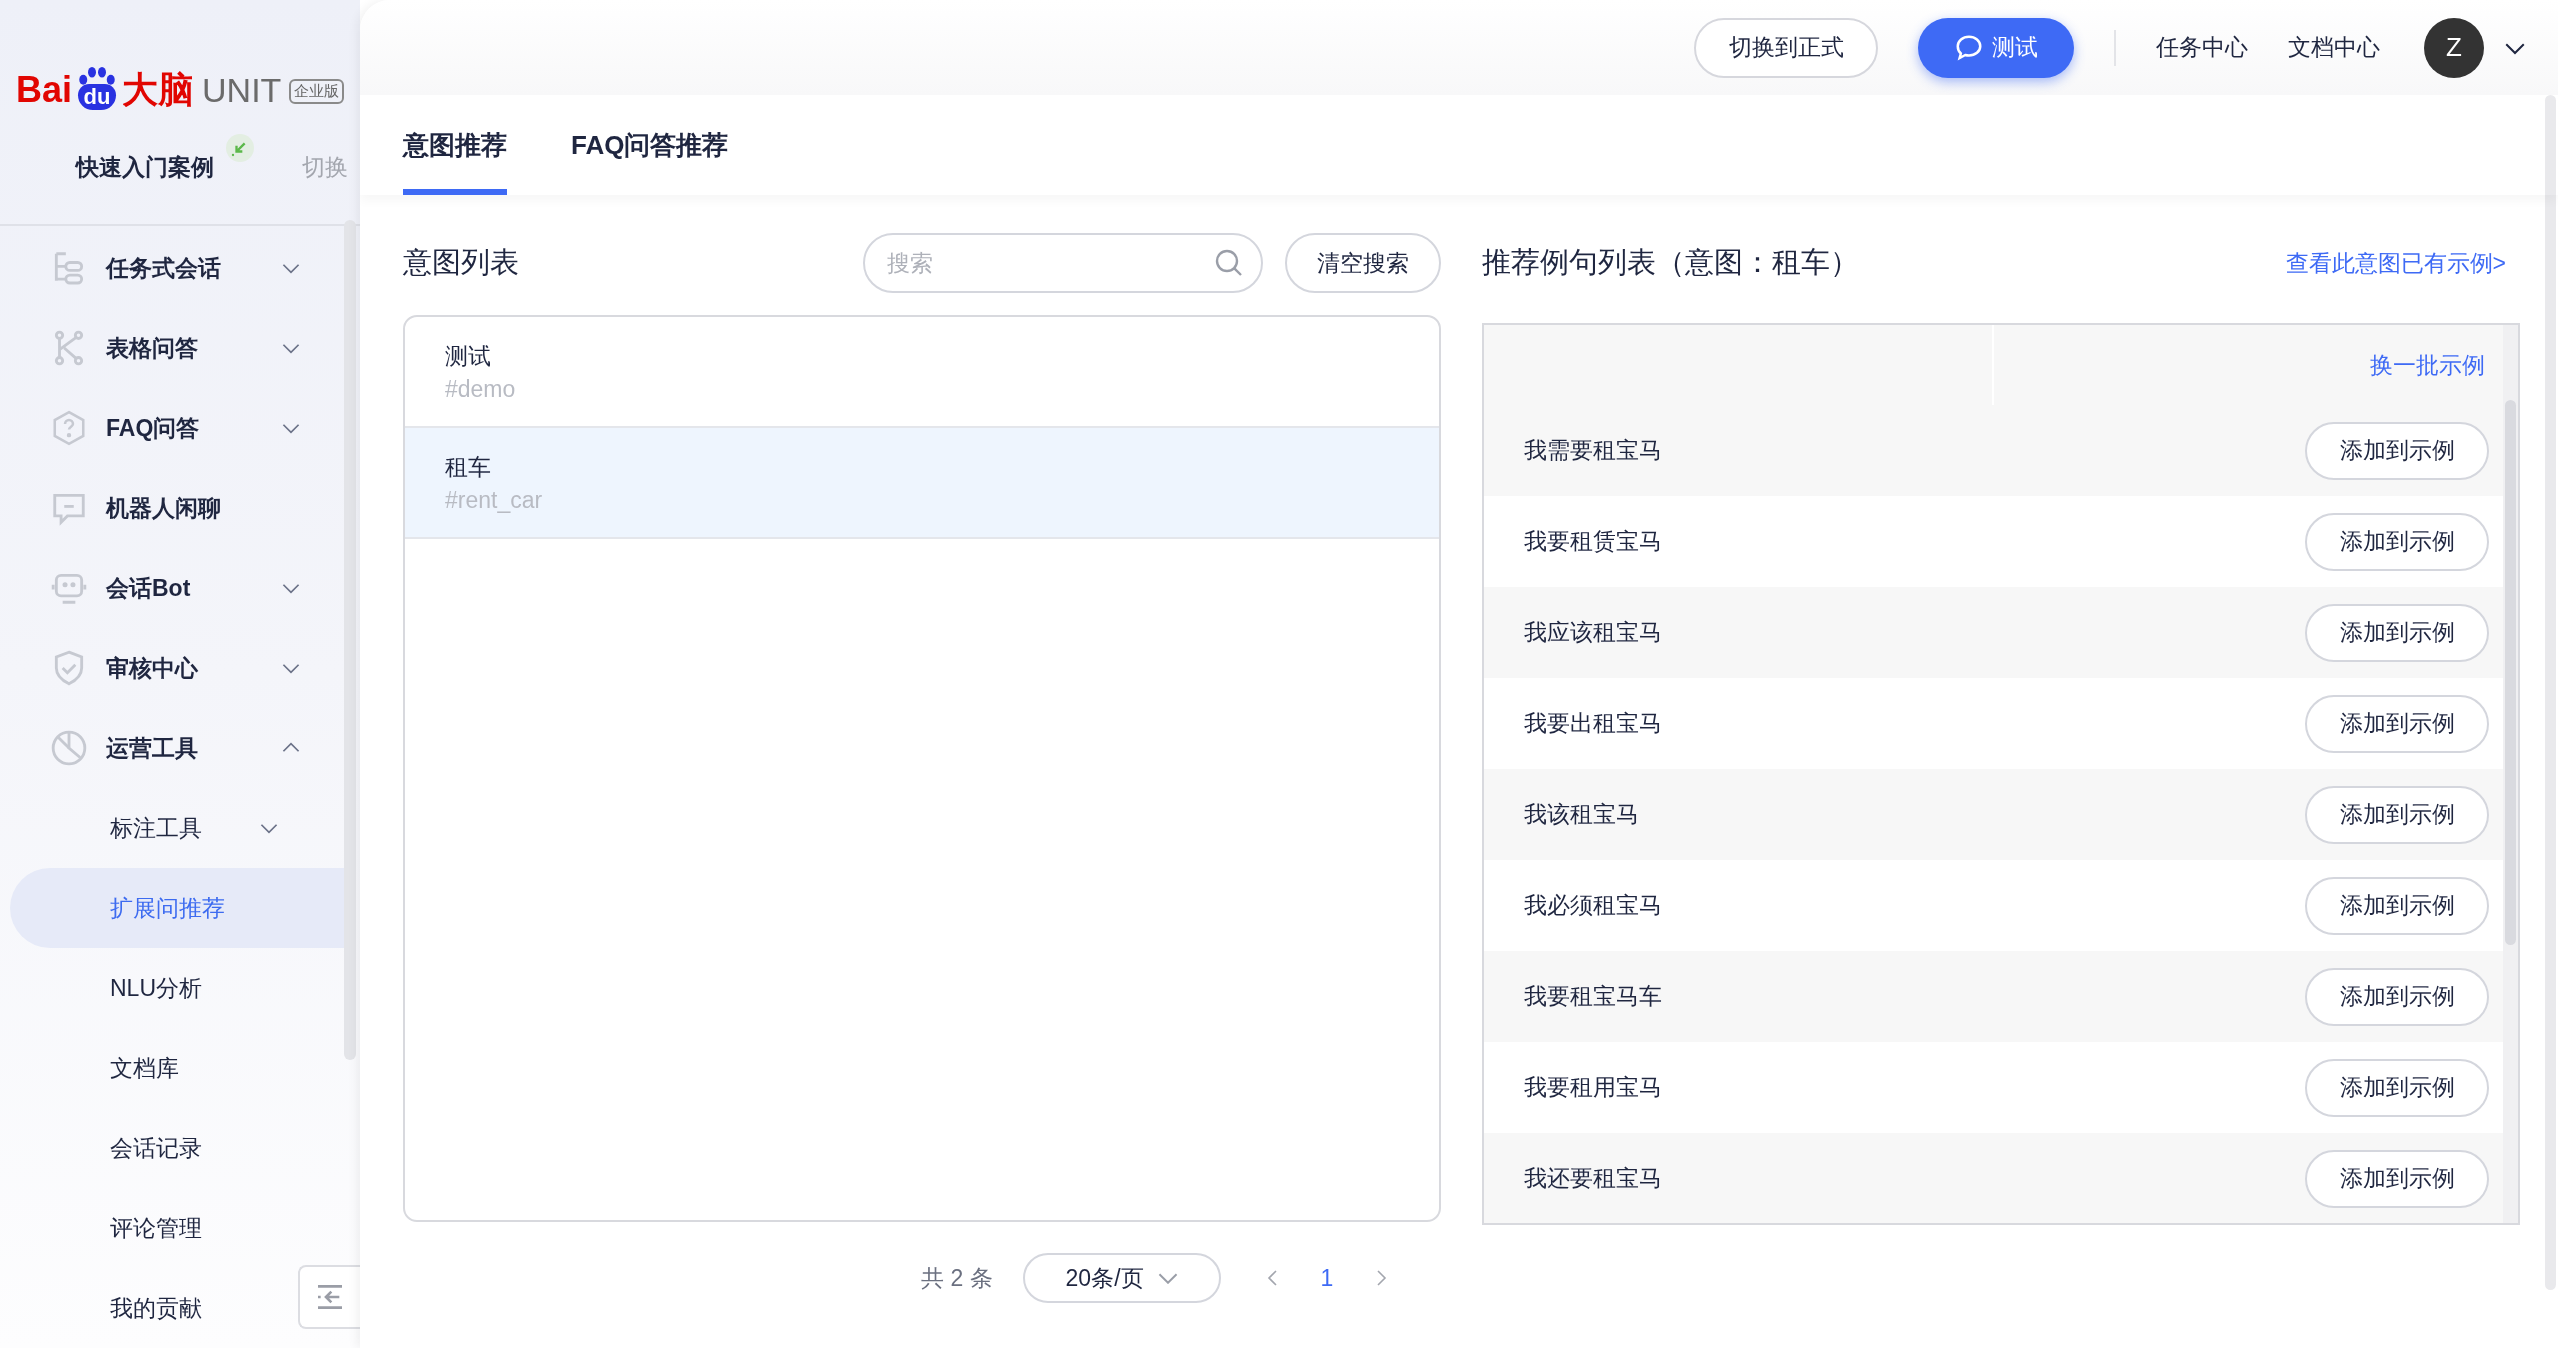 Image resolution: width=2558 pixels, height=1348 pixels. Describe the element at coordinates (1593, 541) in the screenshot. I see `table-cell-text: 我要租赁宝马` at that location.